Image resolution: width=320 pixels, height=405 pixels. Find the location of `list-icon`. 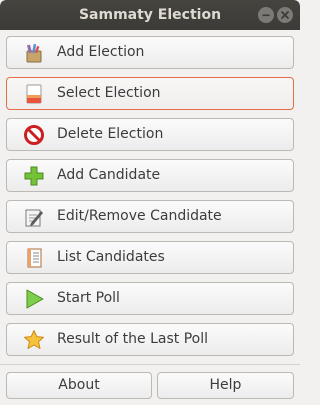

list-icon is located at coordinates (34, 258).